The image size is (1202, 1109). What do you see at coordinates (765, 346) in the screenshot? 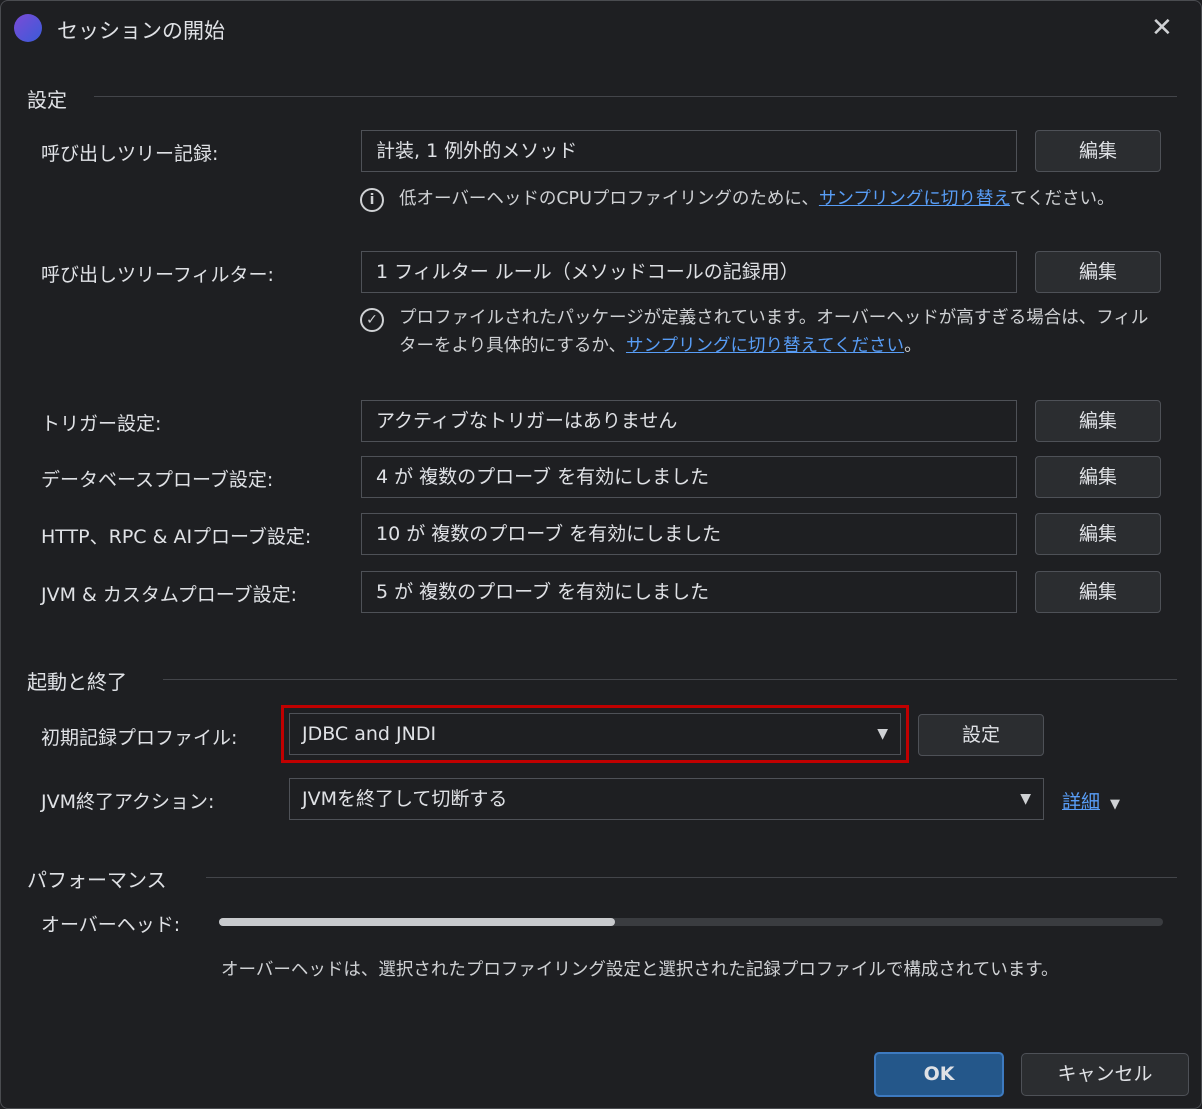
I see `switch-sampling-link-2: サンプリングに切り替えてください` at bounding box center [765, 346].